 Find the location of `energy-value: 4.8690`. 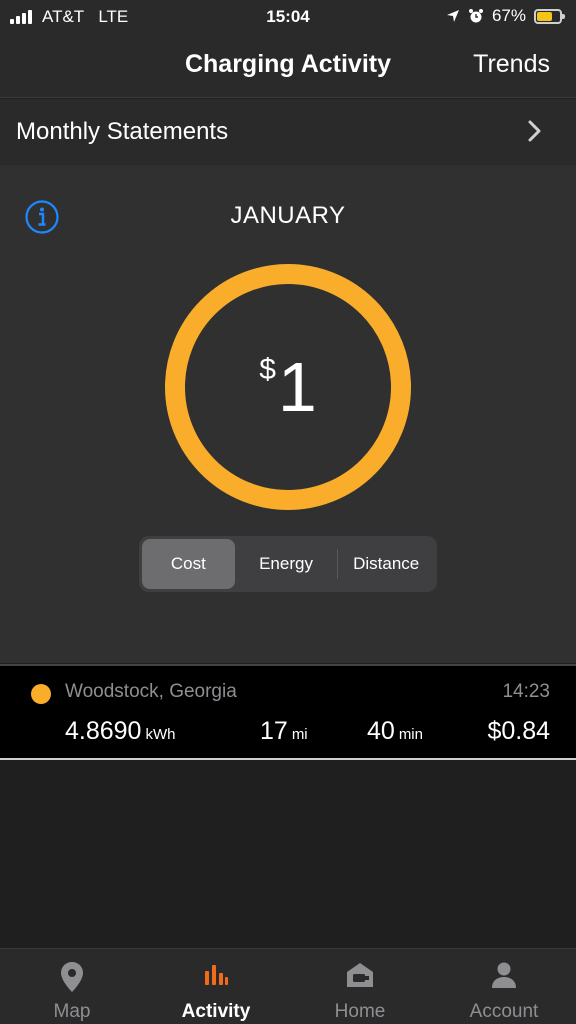

energy-value: 4.8690 is located at coordinates (103, 731).